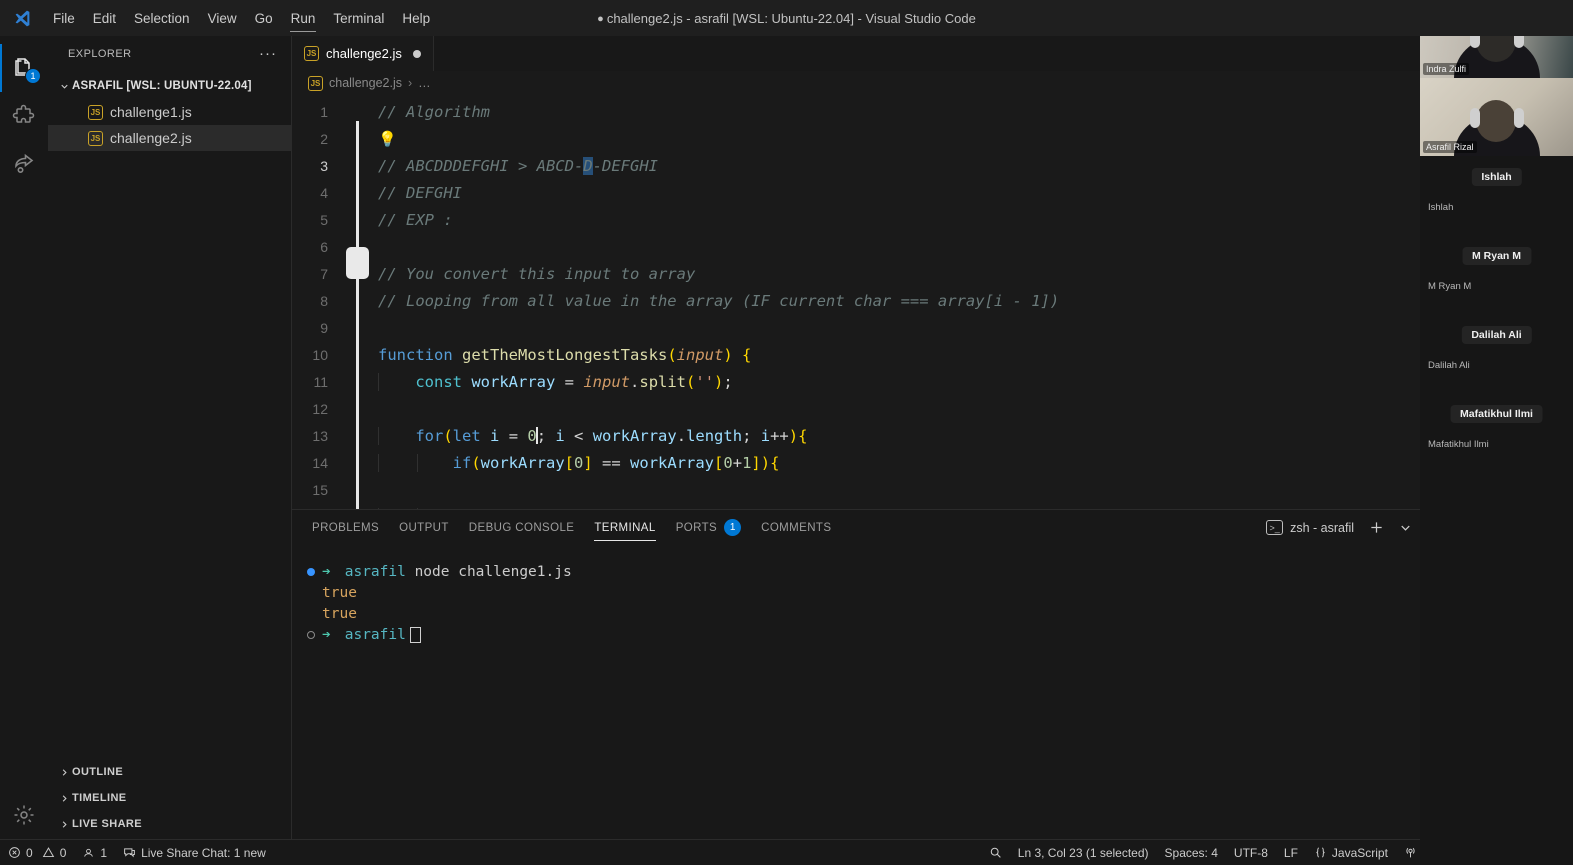 The image size is (1573, 865). I want to click on search-icon, so click(995, 852).